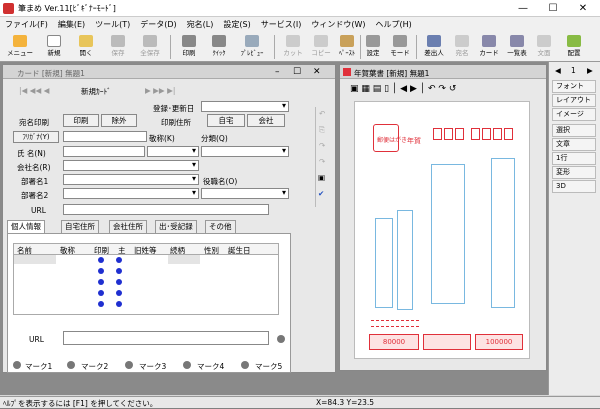 The height and width of the screenshot is (409, 600). What do you see at coordinates (236, 24) in the screenshot?
I see `menu-settings: 設定(S)` at bounding box center [236, 24].